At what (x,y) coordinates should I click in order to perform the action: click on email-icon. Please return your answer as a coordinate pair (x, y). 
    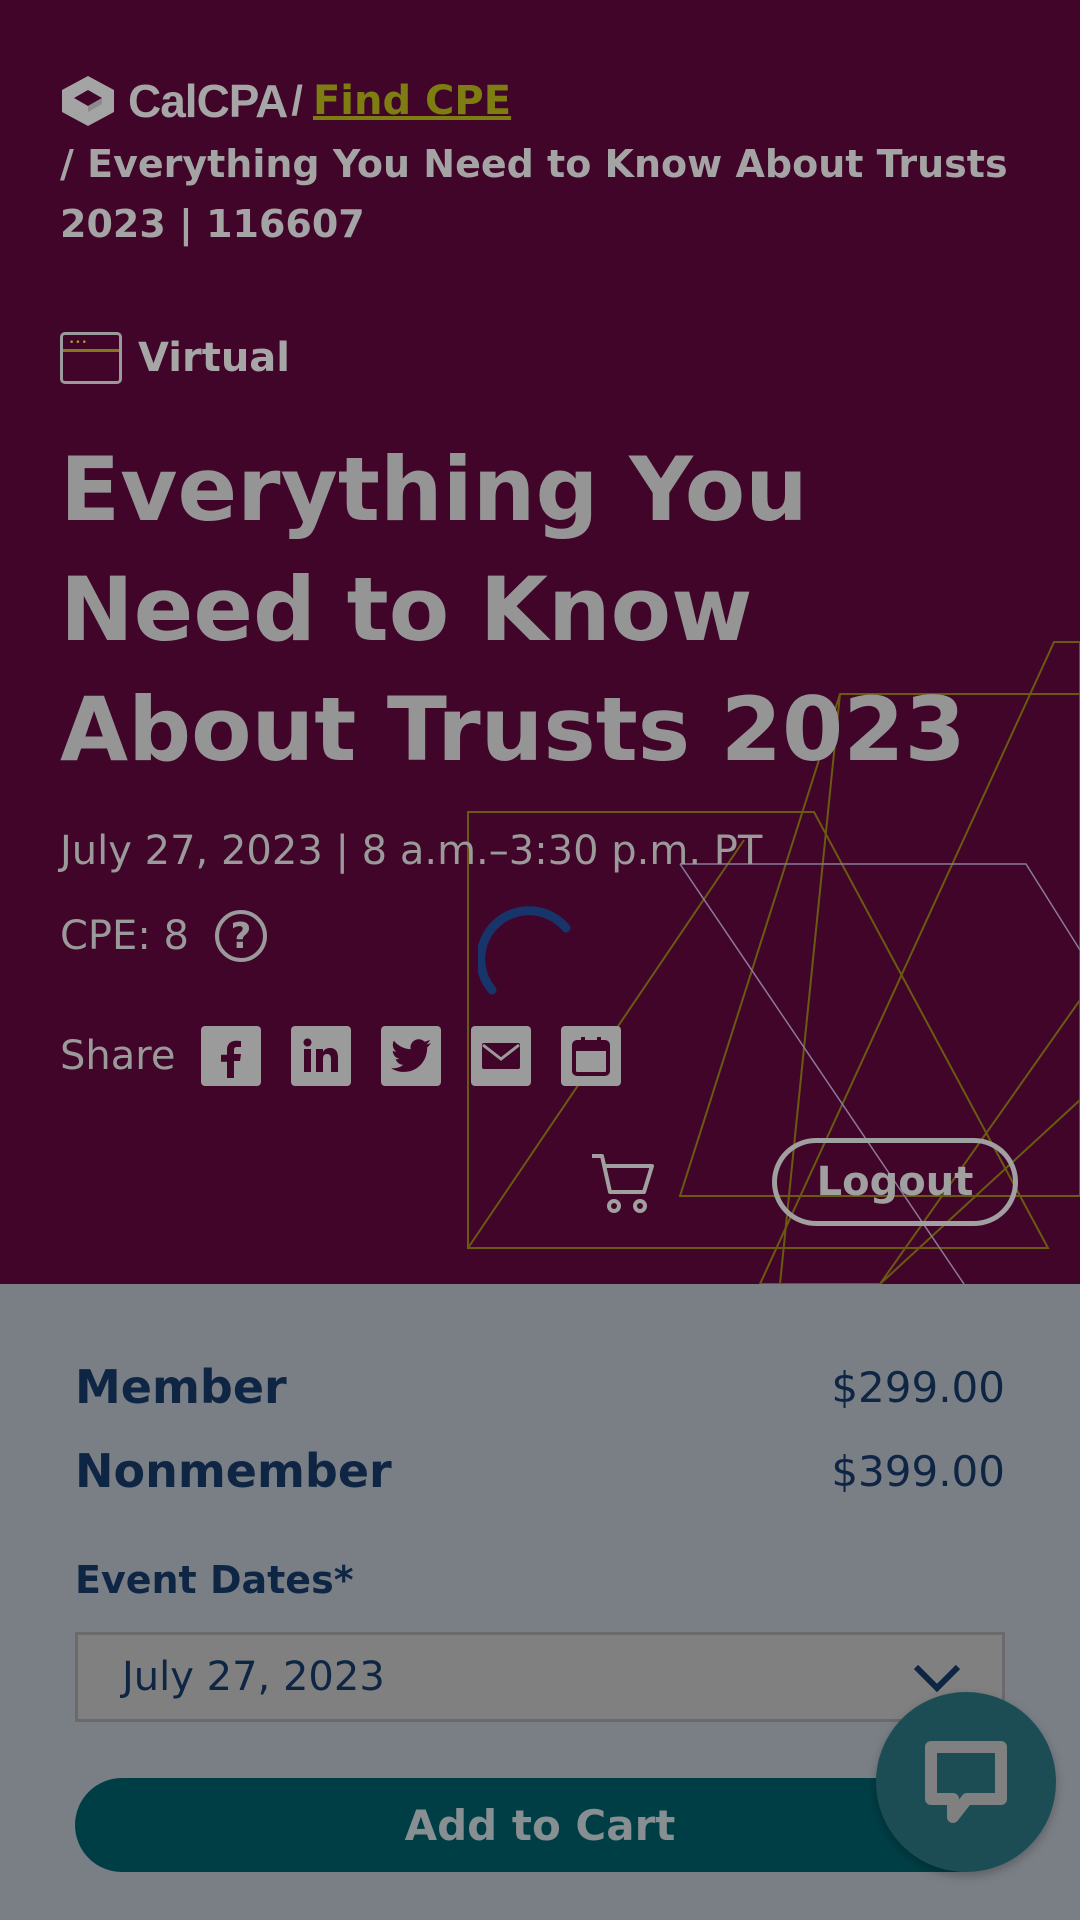
    Looking at the image, I should click on (501, 1056).